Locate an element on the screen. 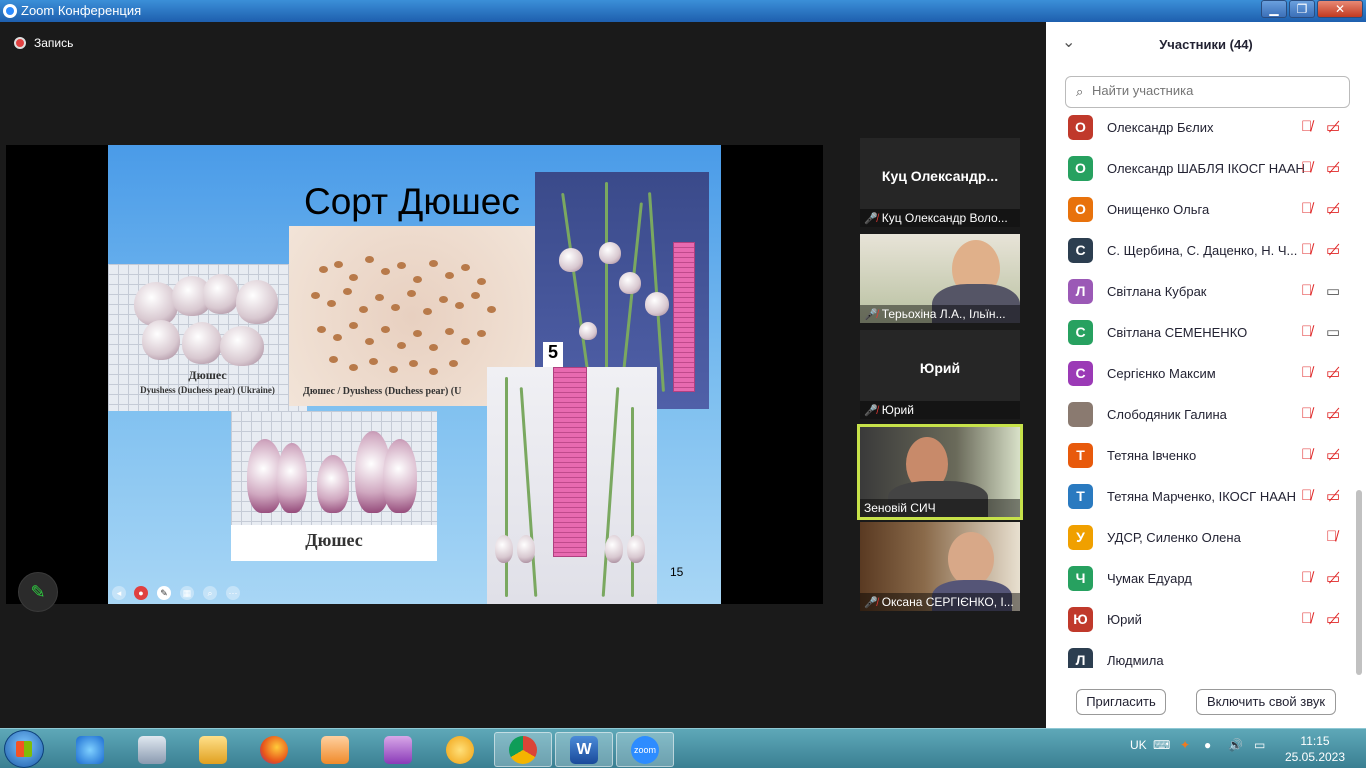 The height and width of the screenshot is (768, 1366). participant-row: Ч Чумак Едуард 🎙̸ ▭̸ is located at coordinates (1201, 579).